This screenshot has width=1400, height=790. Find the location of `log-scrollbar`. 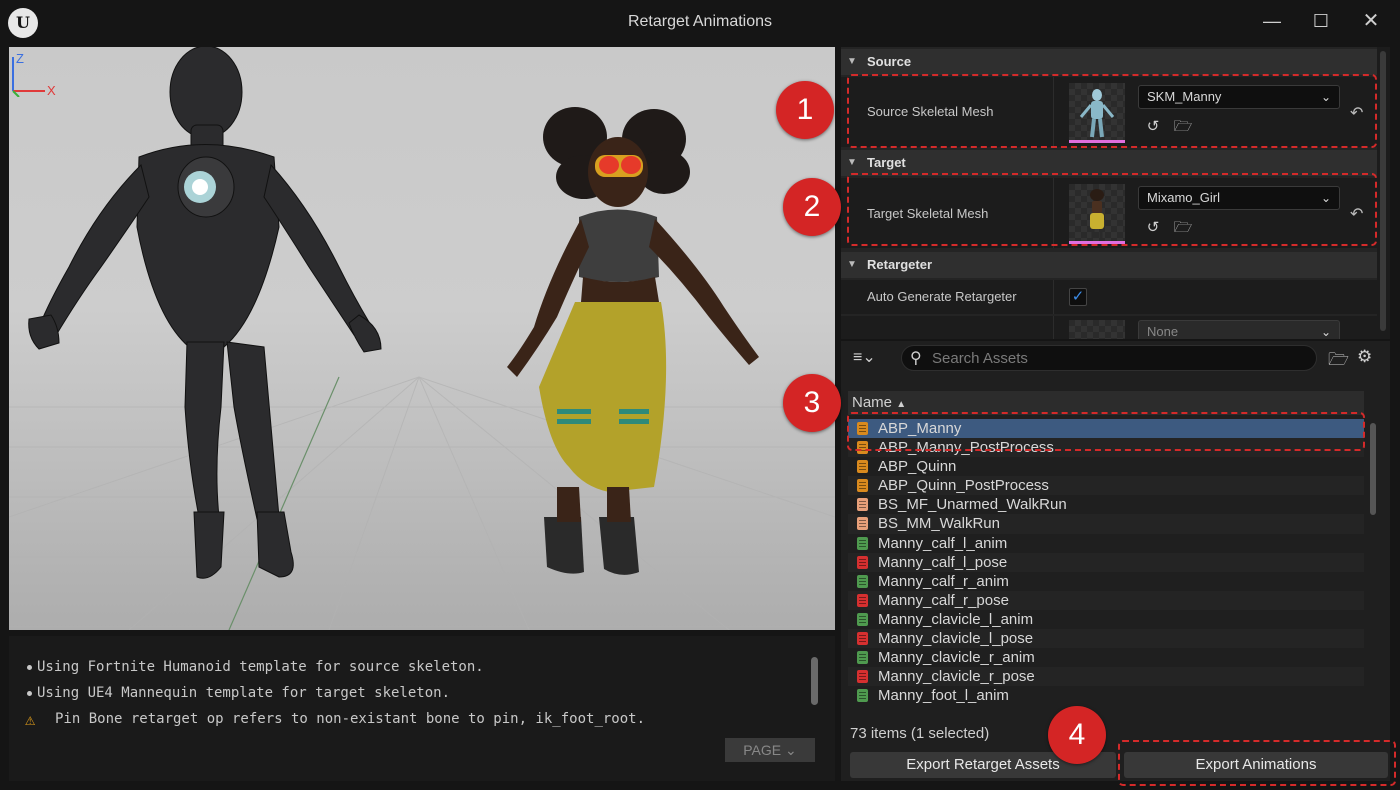

log-scrollbar is located at coordinates (814, 681).